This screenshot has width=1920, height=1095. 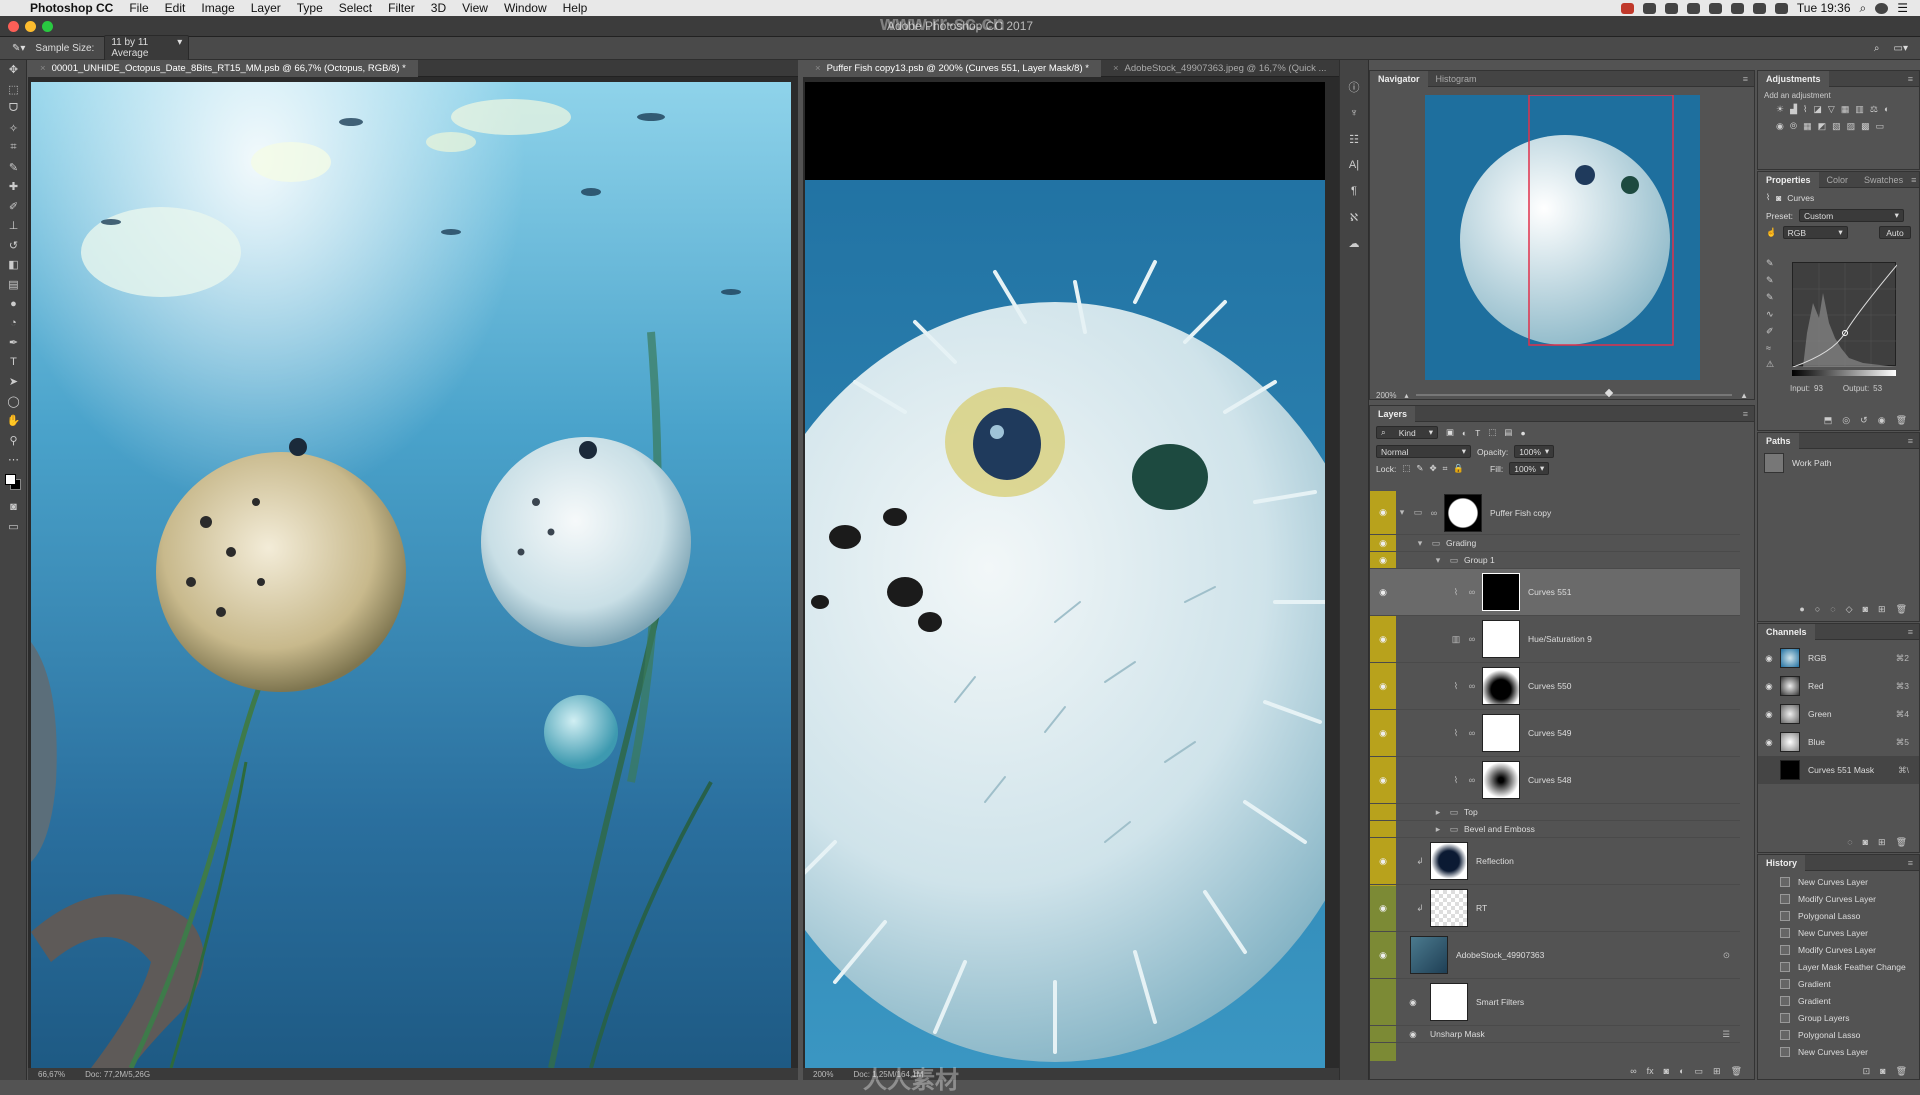 What do you see at coordinates (1555, 543) in the screenshot?
I see `layer-row-grading: ◉ ▾ ▭ Grading` at bounding box center [1555, 543].